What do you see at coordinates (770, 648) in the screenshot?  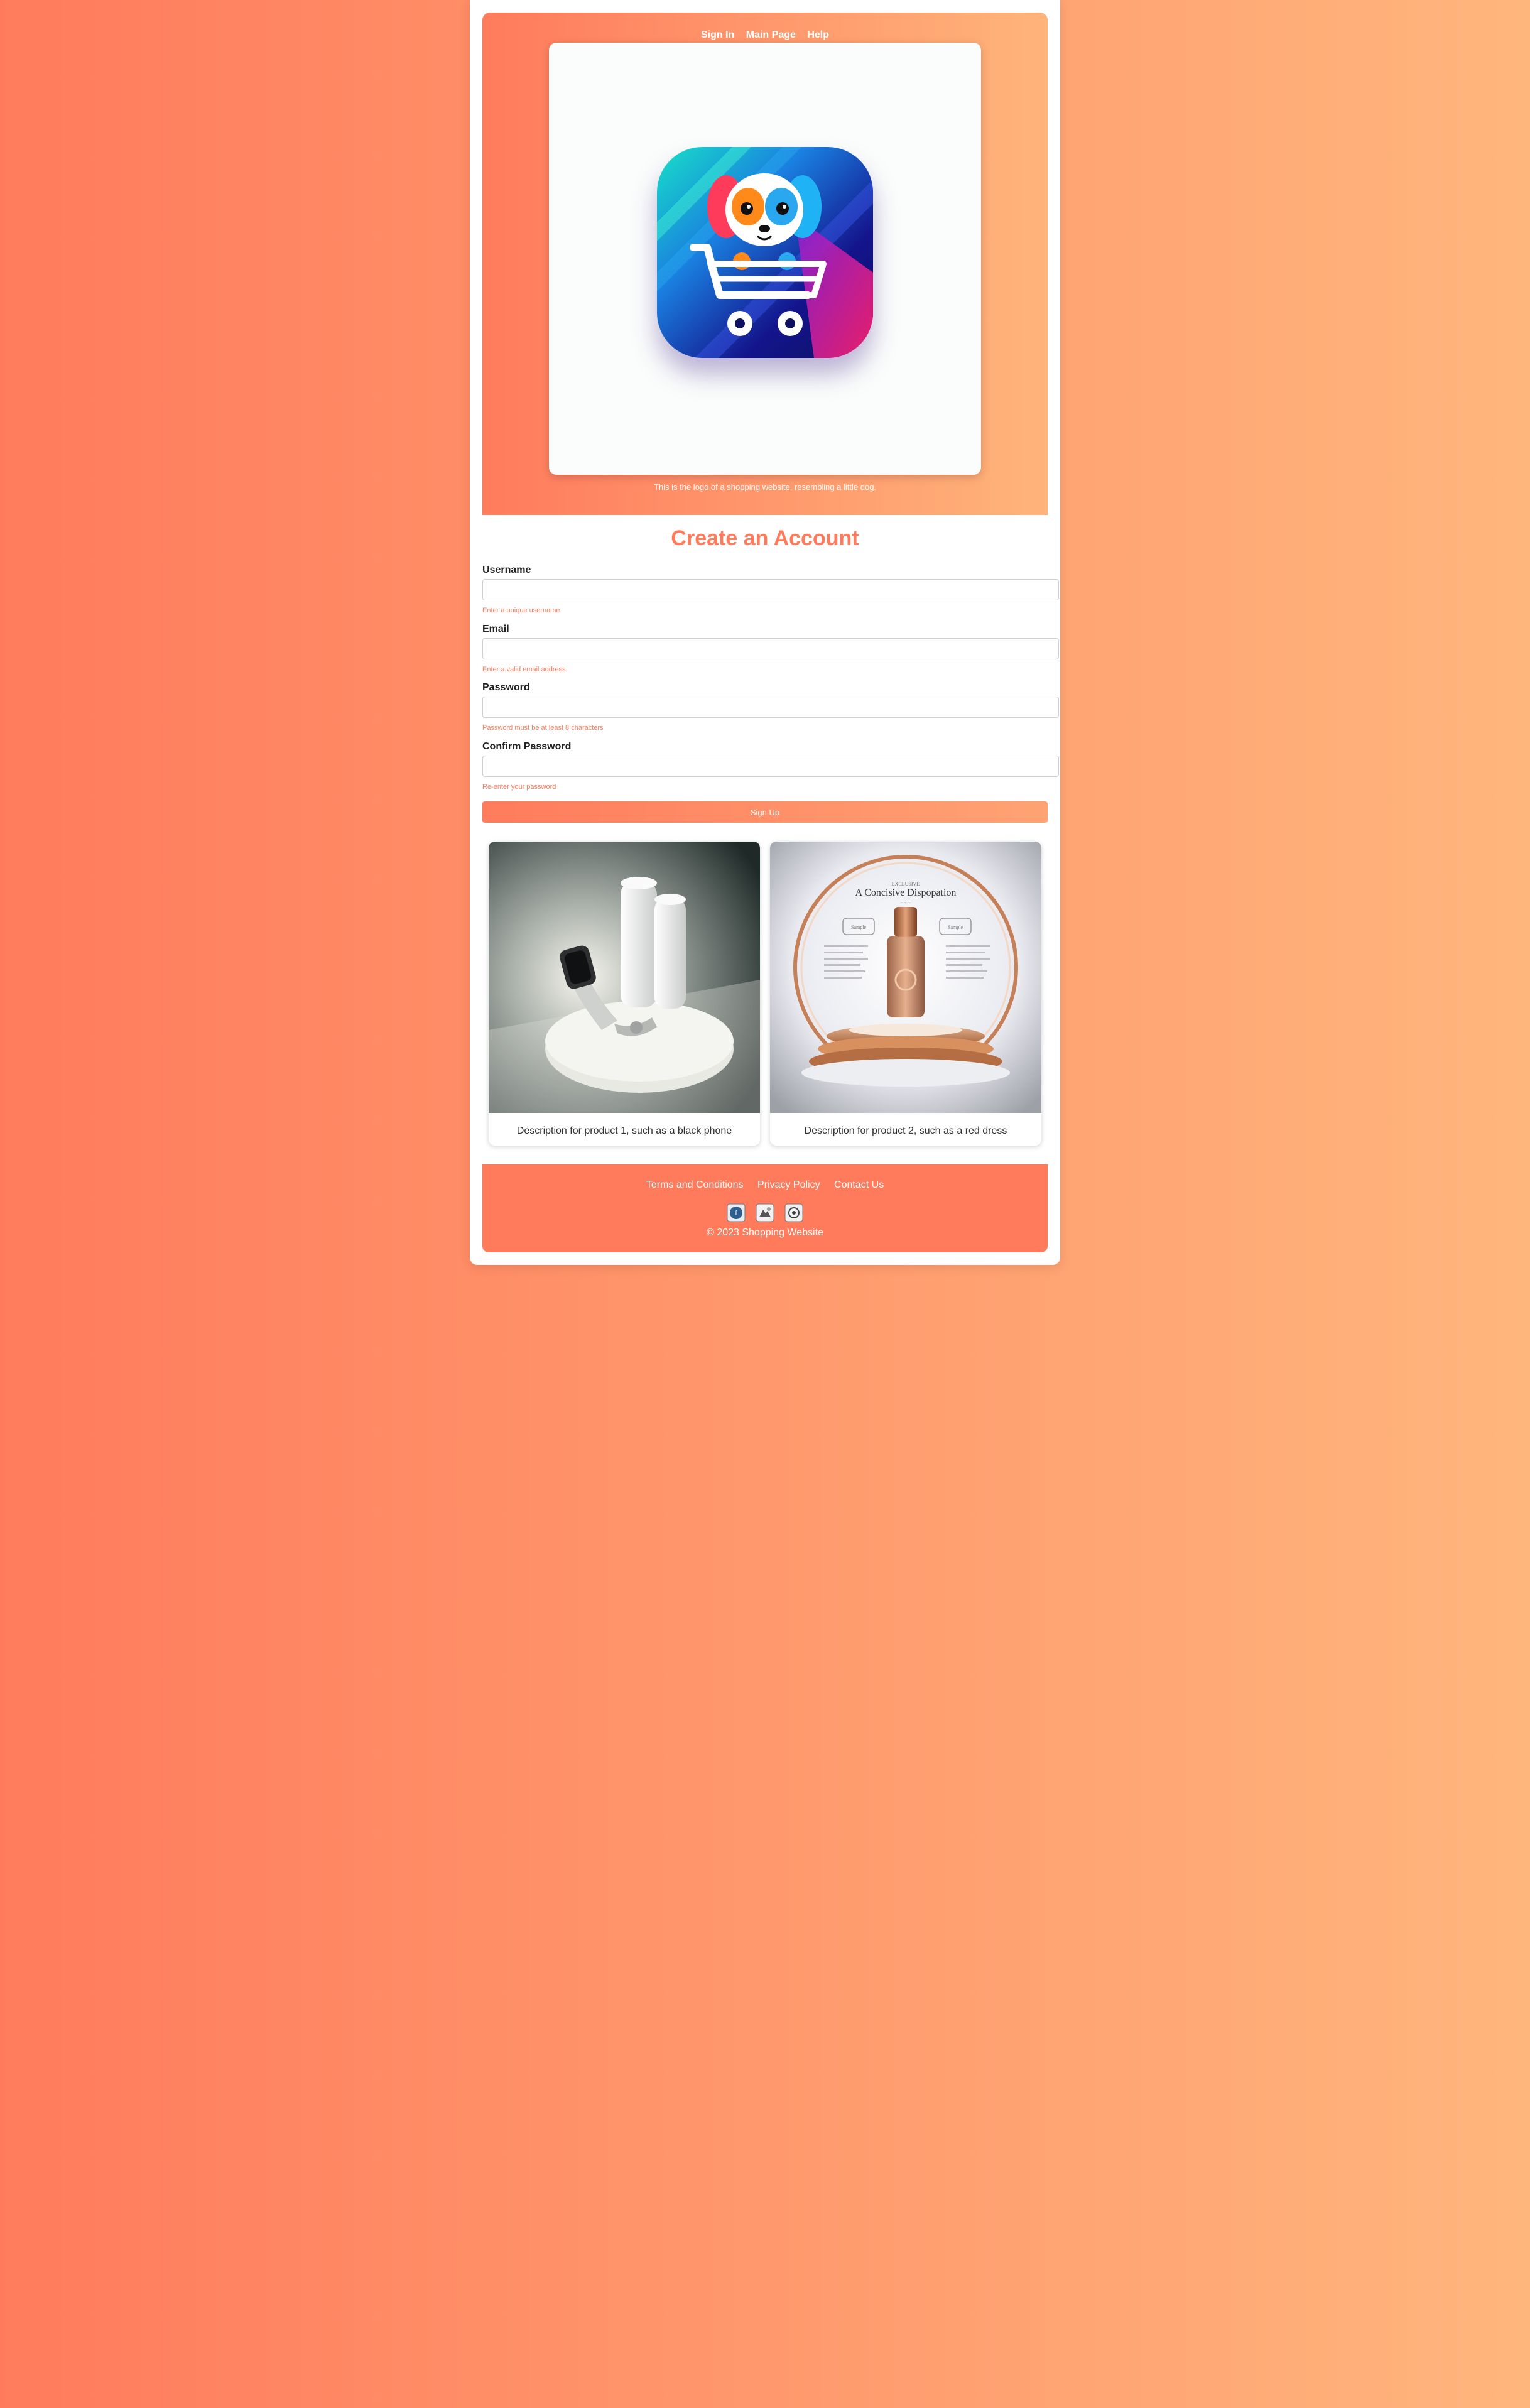 I see `email-input` at bounding box center [770, 648].